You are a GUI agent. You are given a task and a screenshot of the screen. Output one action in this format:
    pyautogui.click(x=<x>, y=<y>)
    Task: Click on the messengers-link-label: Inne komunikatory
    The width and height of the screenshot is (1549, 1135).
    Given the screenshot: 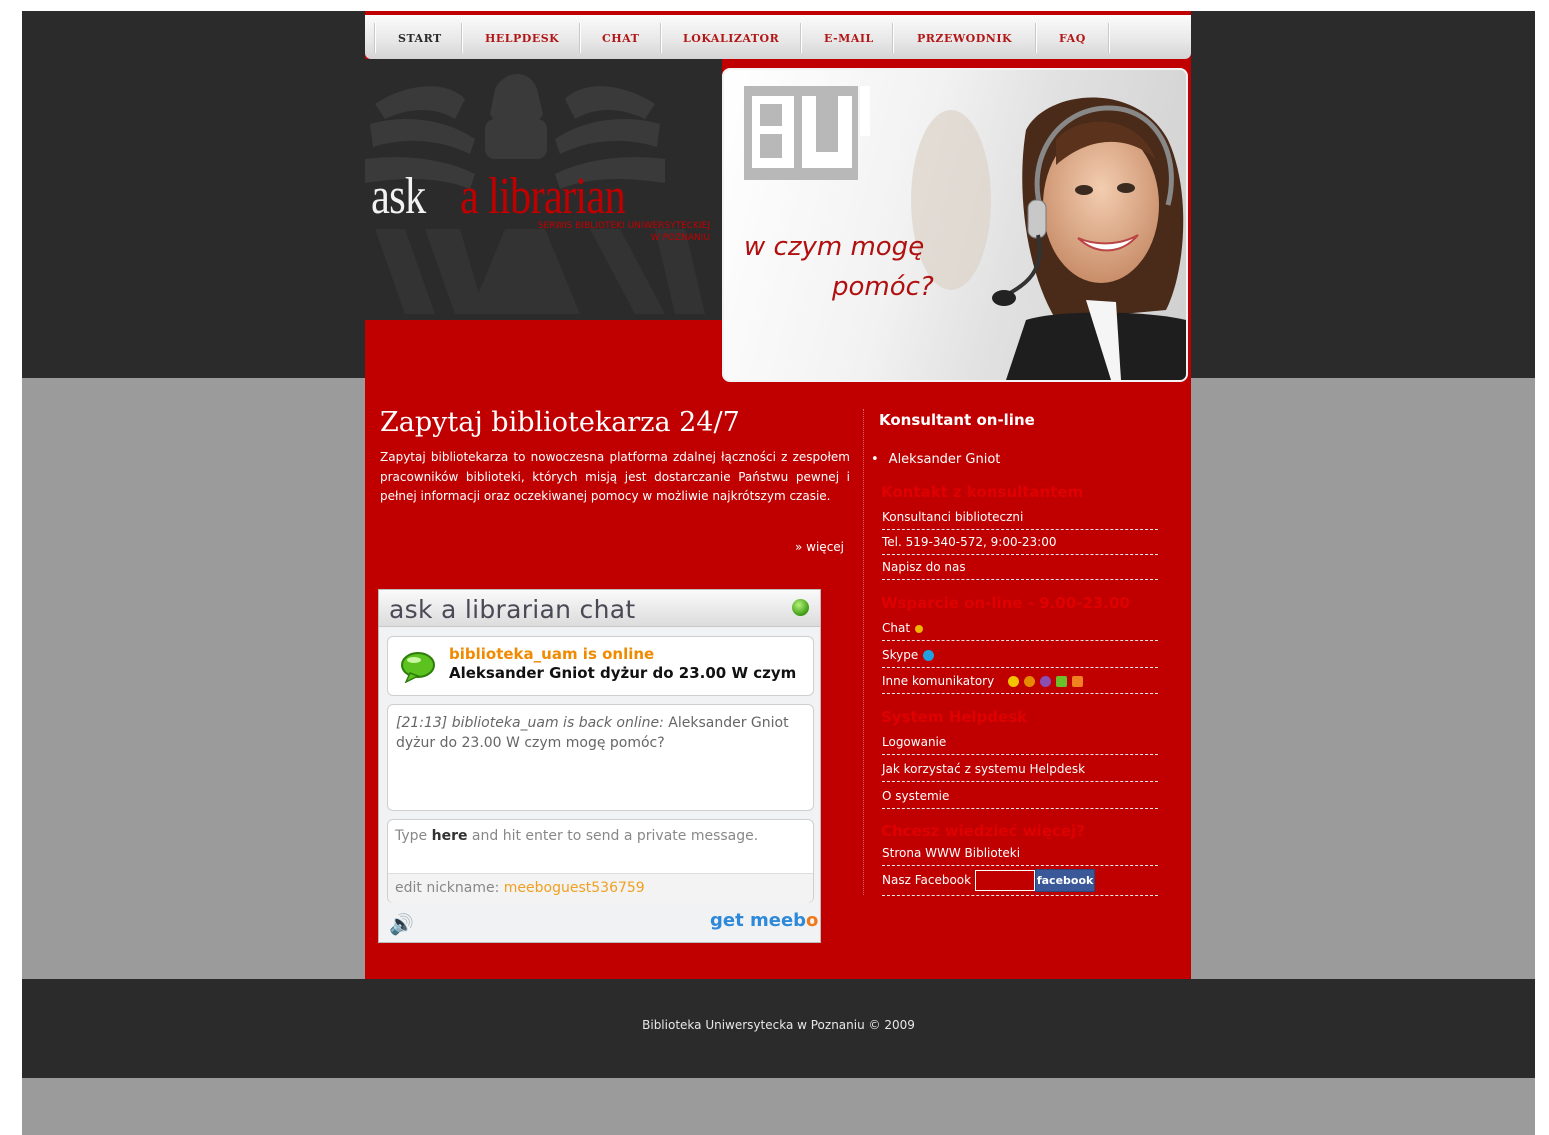 What is the action you would take?
    pyautogui.click(x=938, y=681)
    